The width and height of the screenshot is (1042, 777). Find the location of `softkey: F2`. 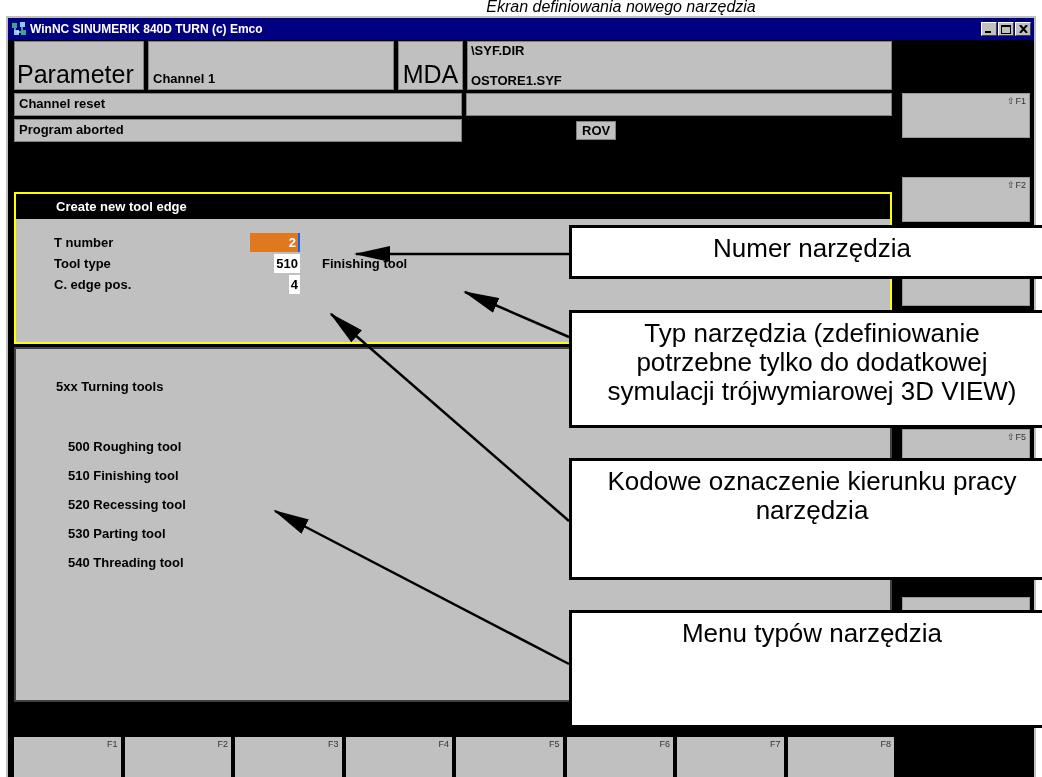

softkey: F2 is located at coordinates (177, 757).